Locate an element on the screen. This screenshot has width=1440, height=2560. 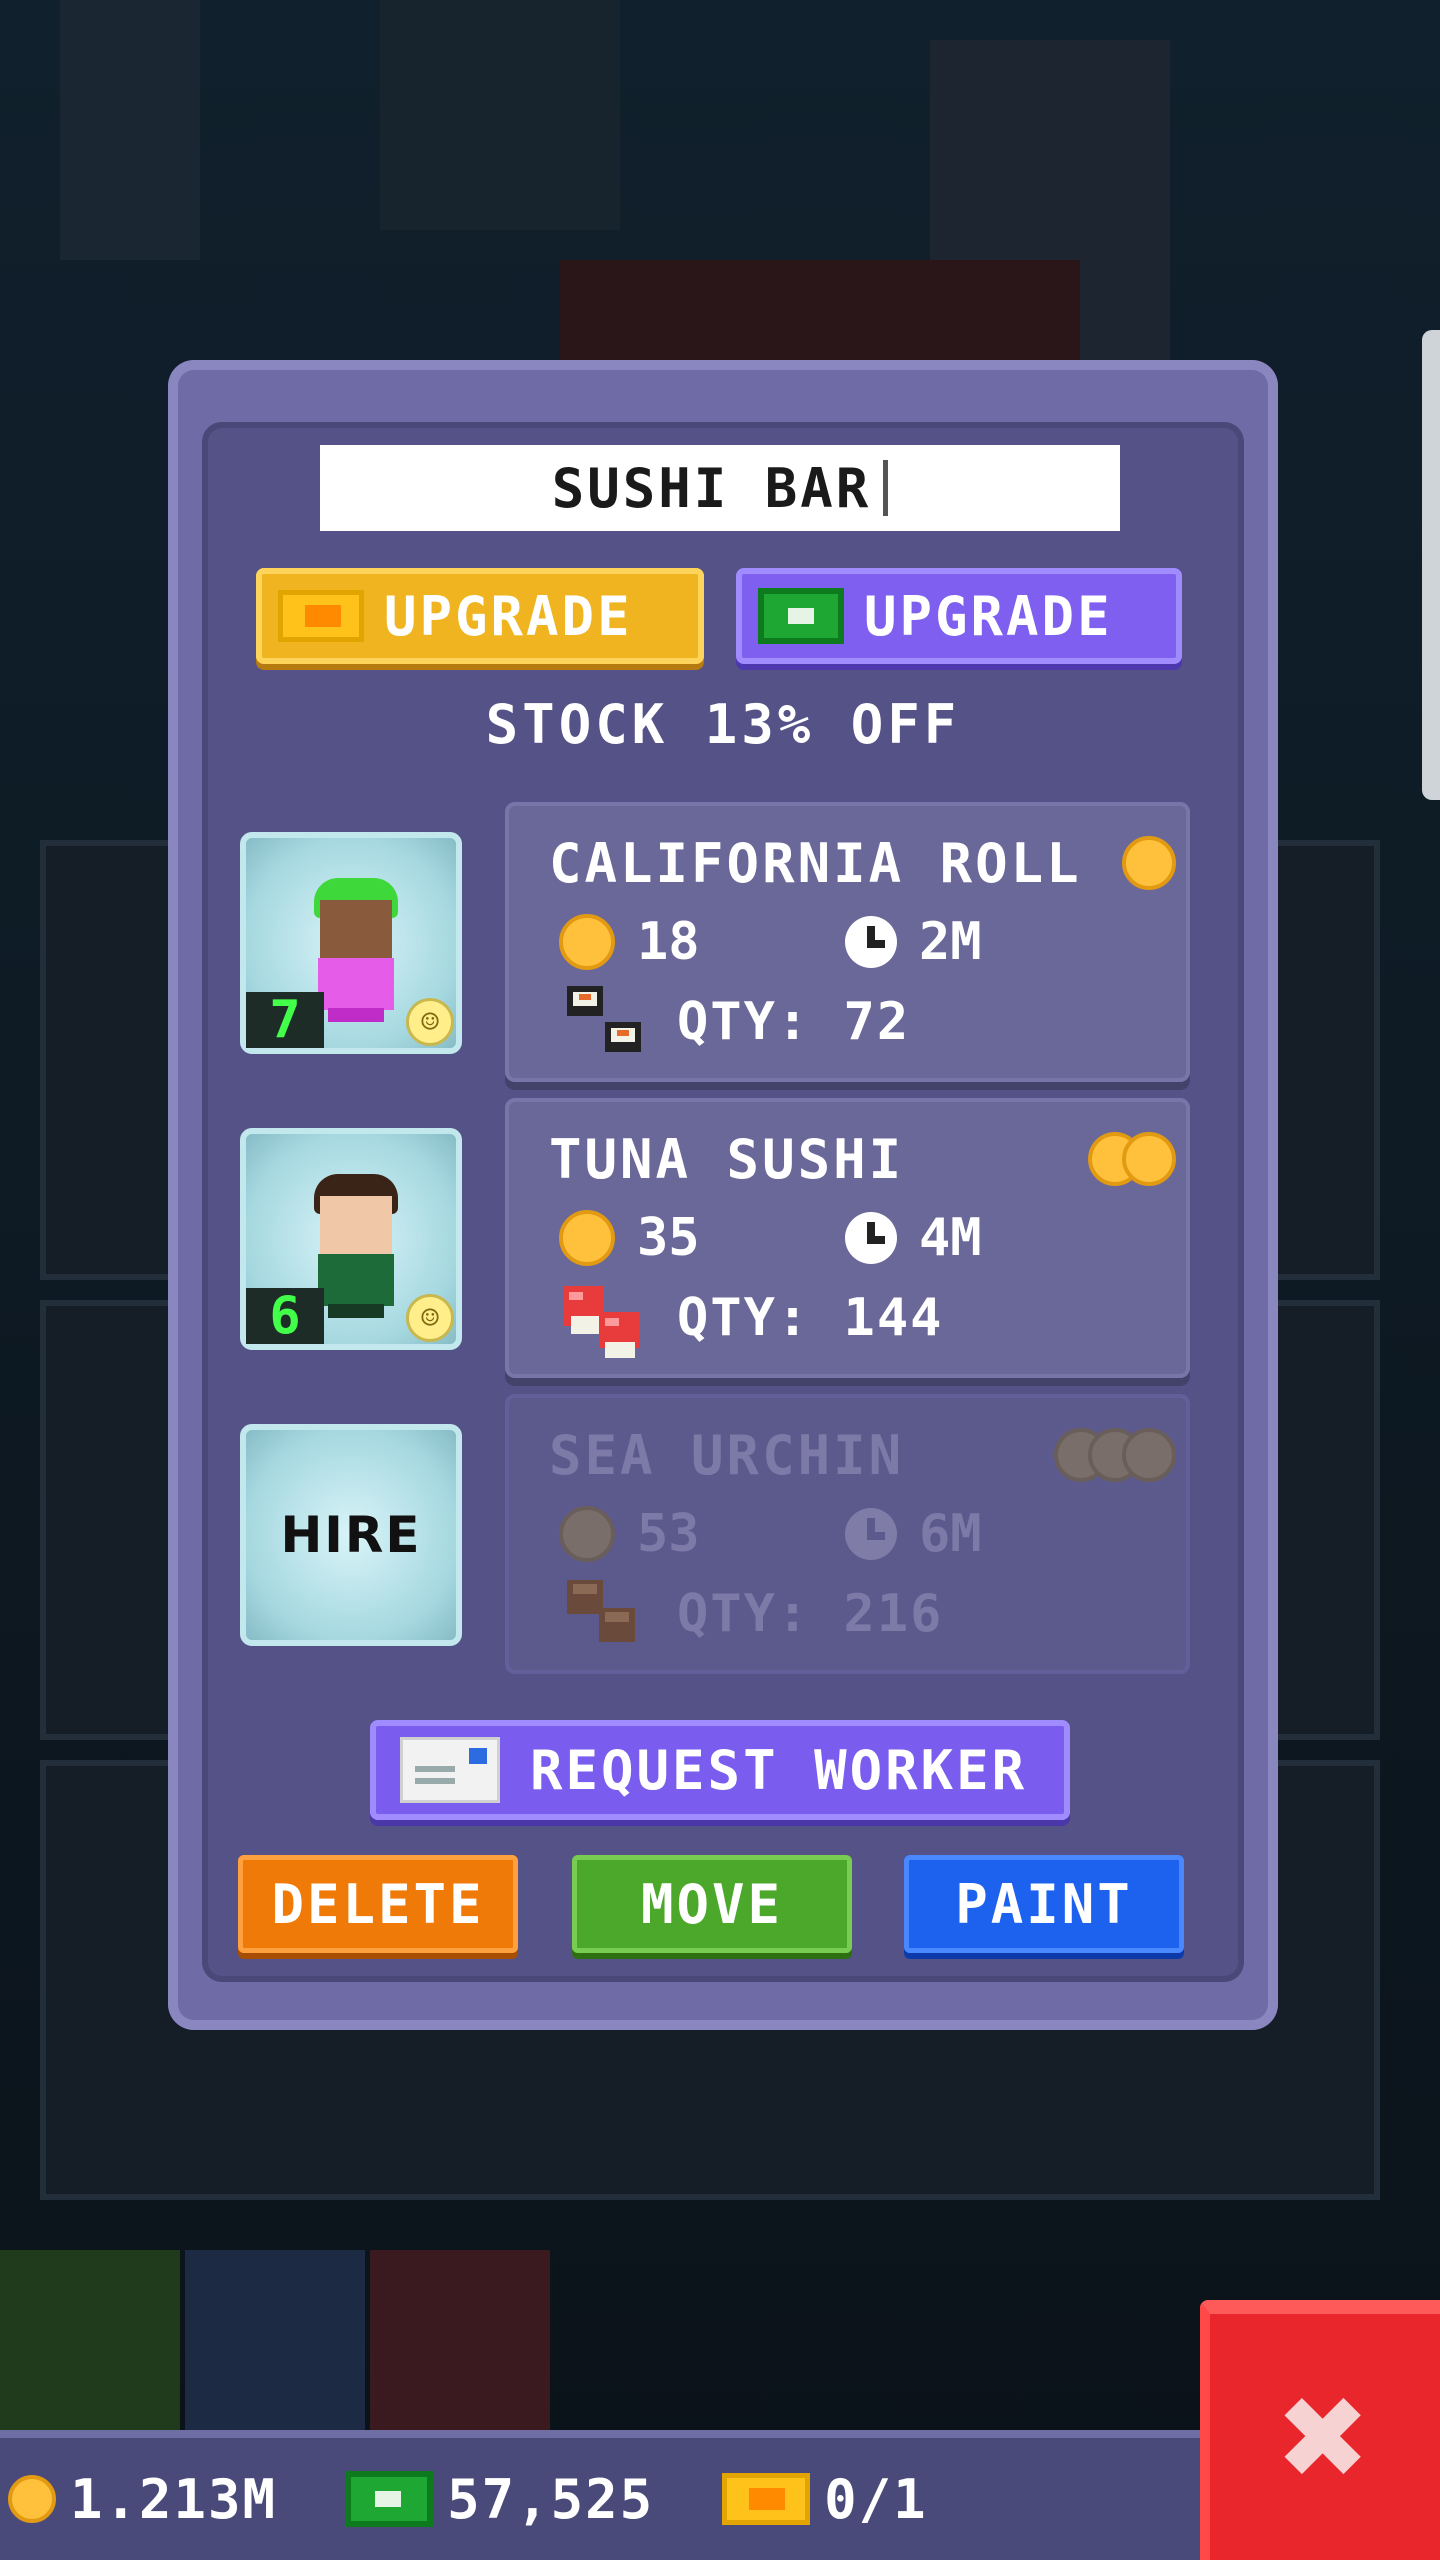
currency-status-bar: 1.213M 57,525 0/1 is located at coordinates (600, 2495).